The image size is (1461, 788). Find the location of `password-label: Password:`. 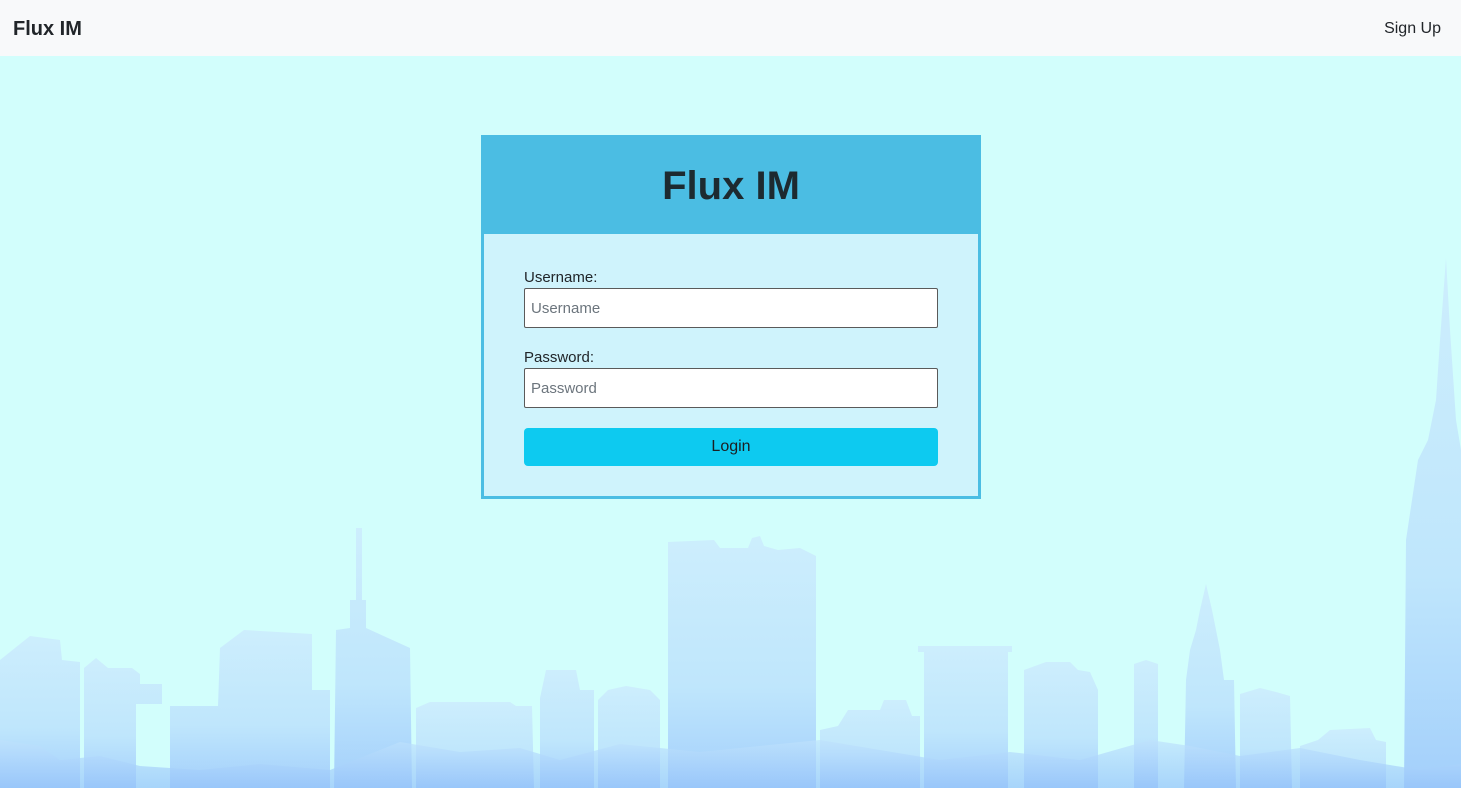

password-label: Password: is located at coordinates (559, 357).